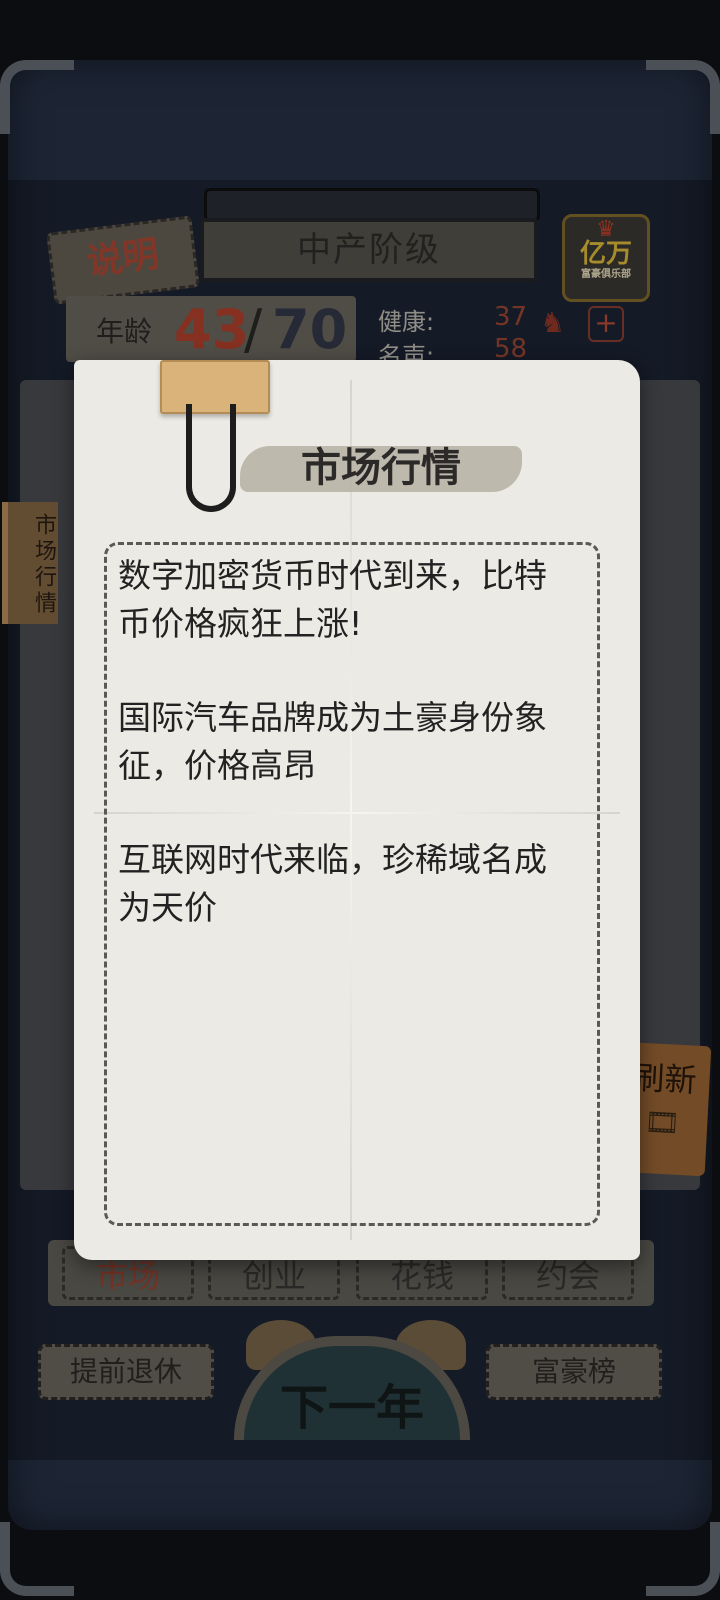 The height and width of the screenshot is (1600, 720). Describe the element at coordinates (332, 883) in the screenshot. I see `news-item: 互联网时代来临，珍稀域名成为天价` at that location.